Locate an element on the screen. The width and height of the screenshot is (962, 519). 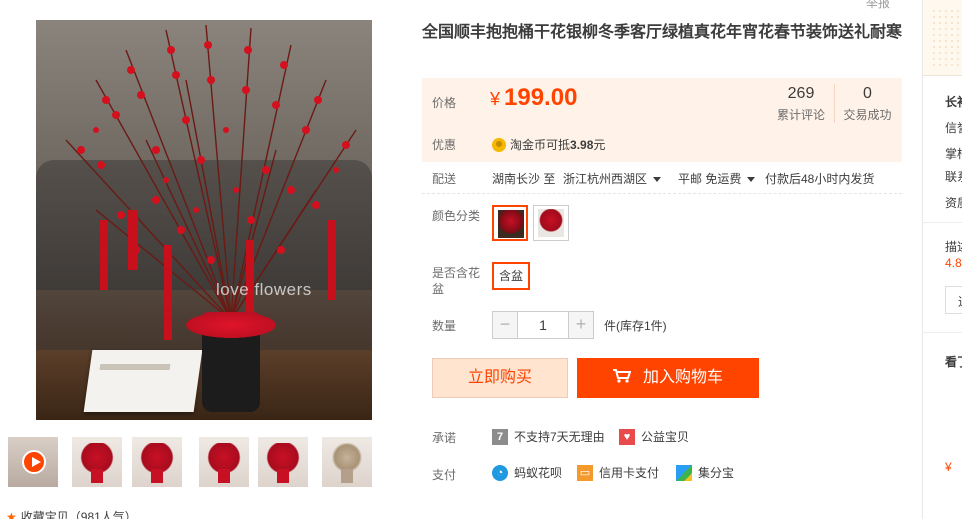
product-title: 全国顺丰抱抱桶干花银柳冬季客厅绿植真花年宵花春节装饰送礼耐寒 is located at coordinates (662, 32).